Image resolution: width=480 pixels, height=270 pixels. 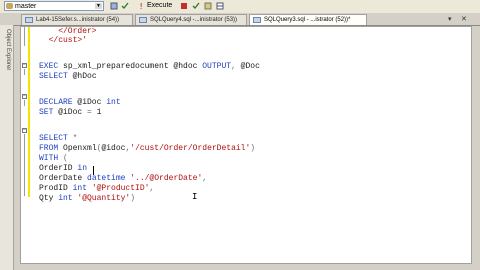 I want to click on code-token: 1, so click(x=99, y=112).